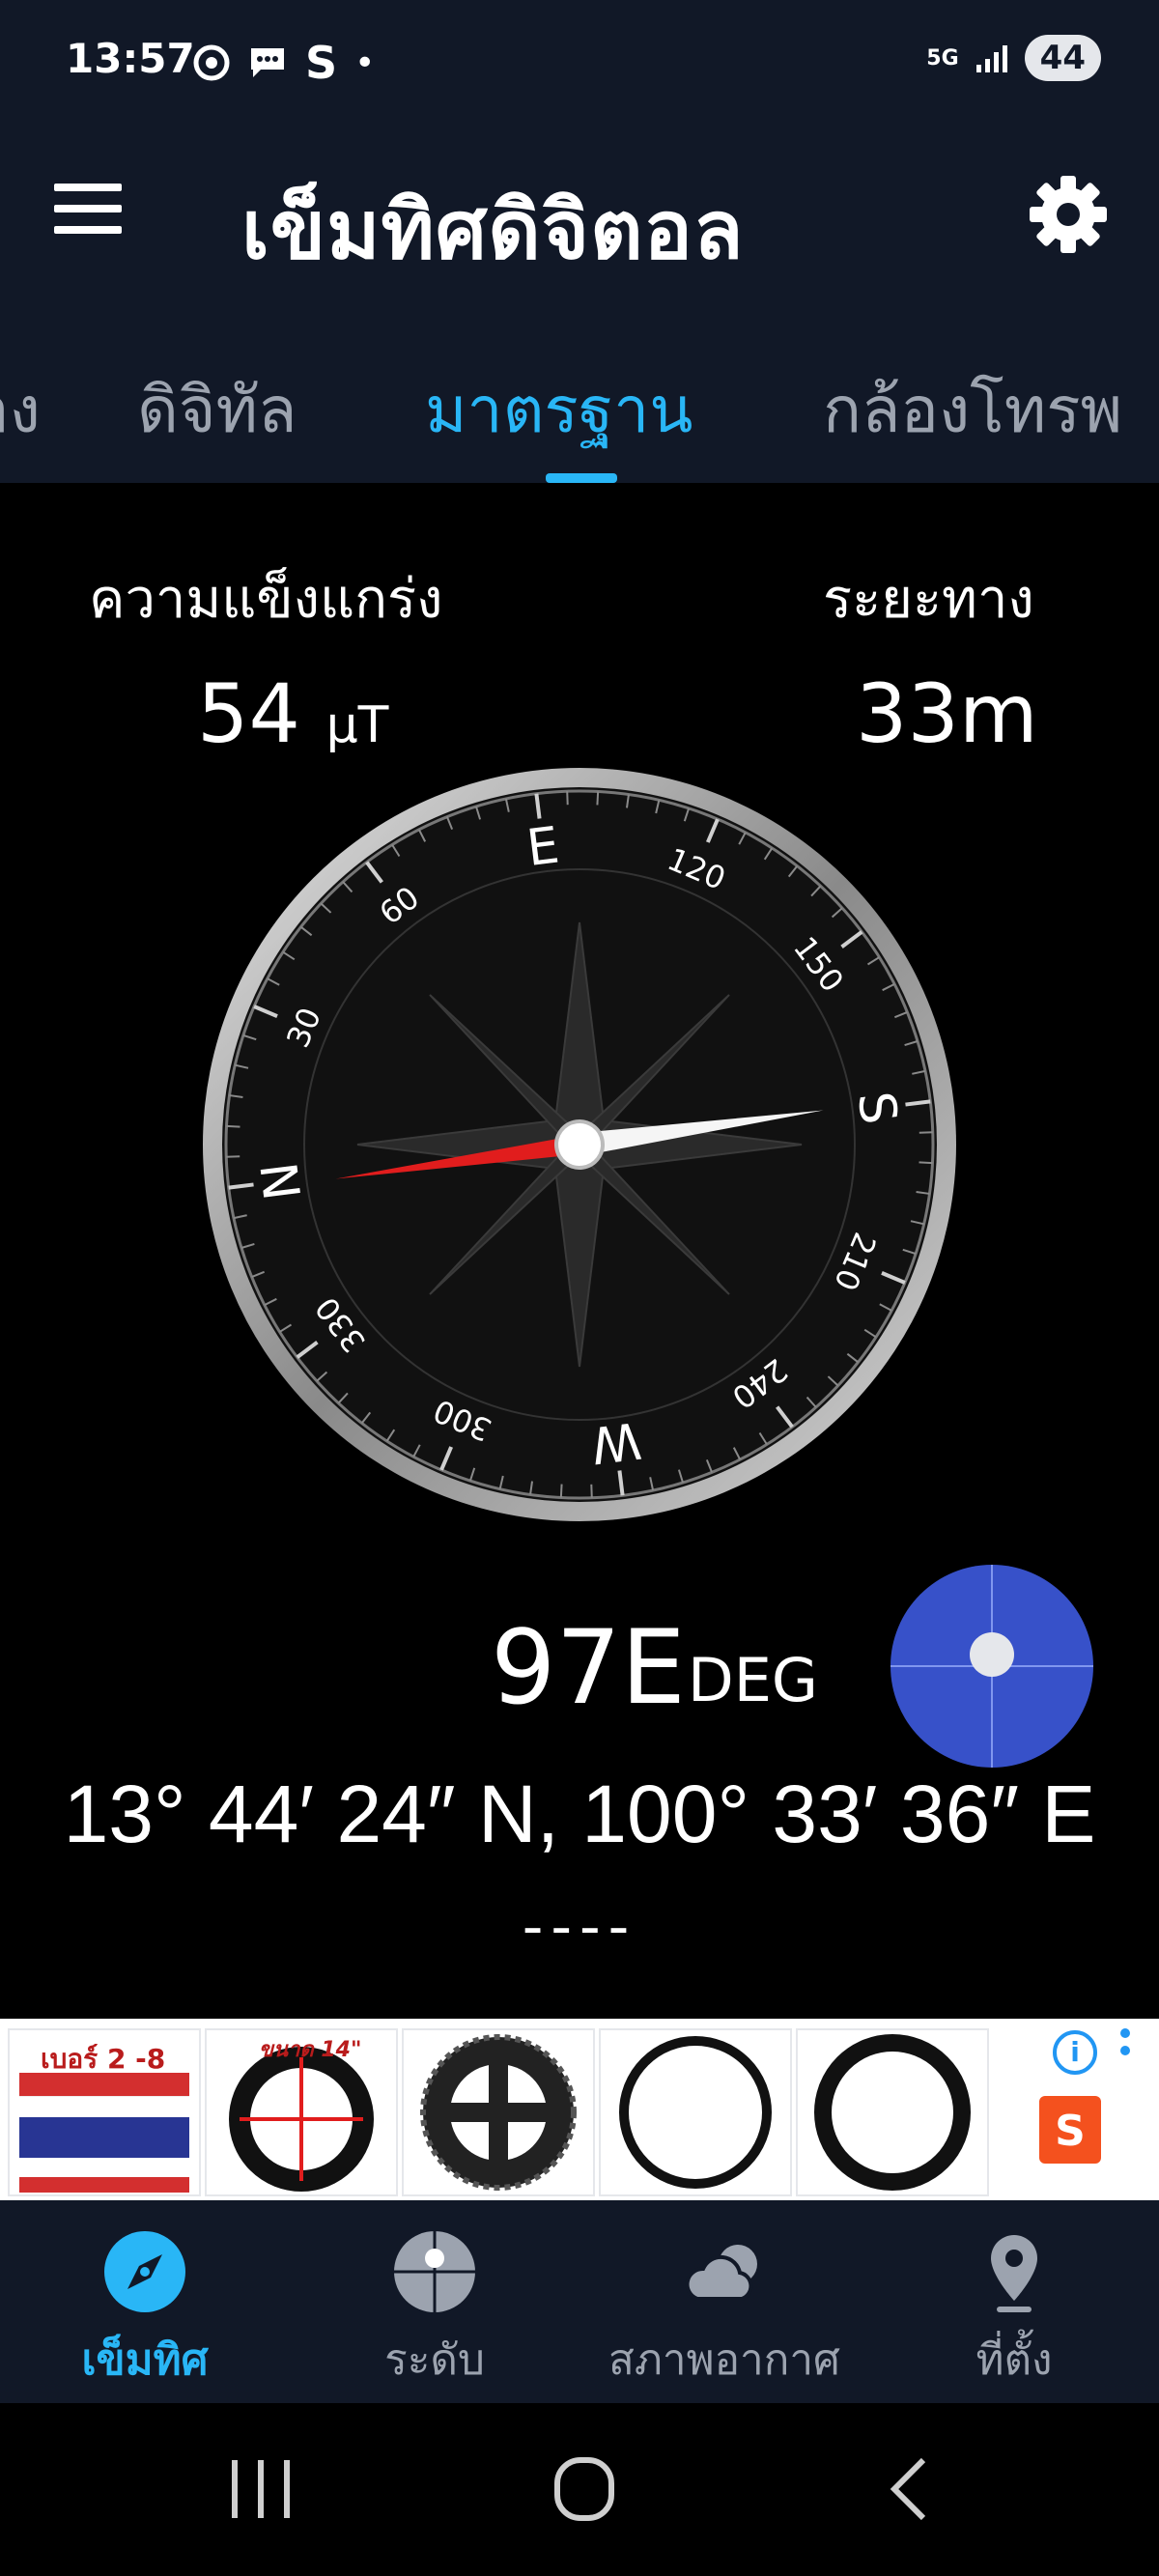  What do you see at coordinates (893, 2112) in the screenshot?
I see `ad-product-rim` at bounding box center [893, 2112].